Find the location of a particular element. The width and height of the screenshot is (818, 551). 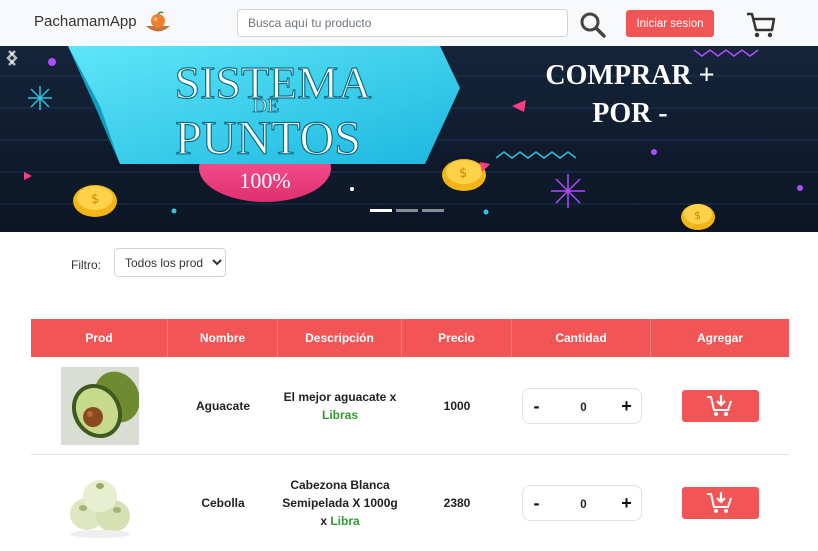

product-price: 1000 is located at coordinates (457, 406).